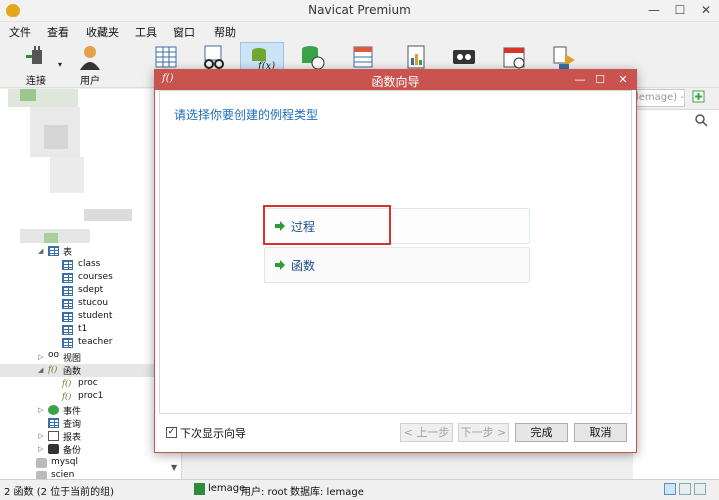 Image resolution: width=719 pixels, height=500 pixels. Describe the element at coordinates (600, 80) in the screenshot. I see `dialog-maximize-button: ☐` at that location.